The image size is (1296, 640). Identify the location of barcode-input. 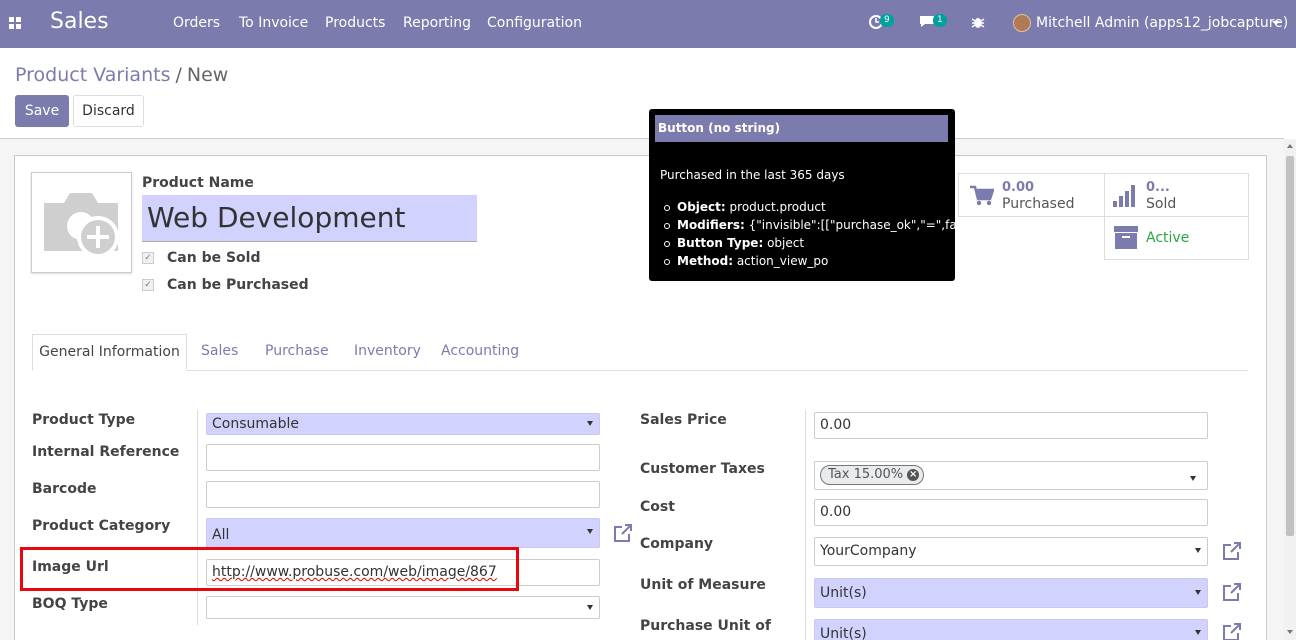
(403, 494).